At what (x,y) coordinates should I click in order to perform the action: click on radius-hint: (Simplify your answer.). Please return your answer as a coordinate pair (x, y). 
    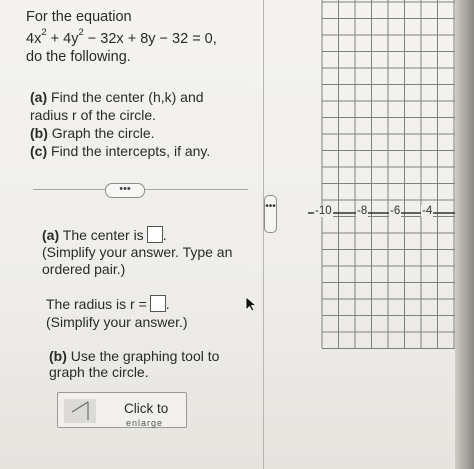
    Looking at the image, I should click on (117, 322).